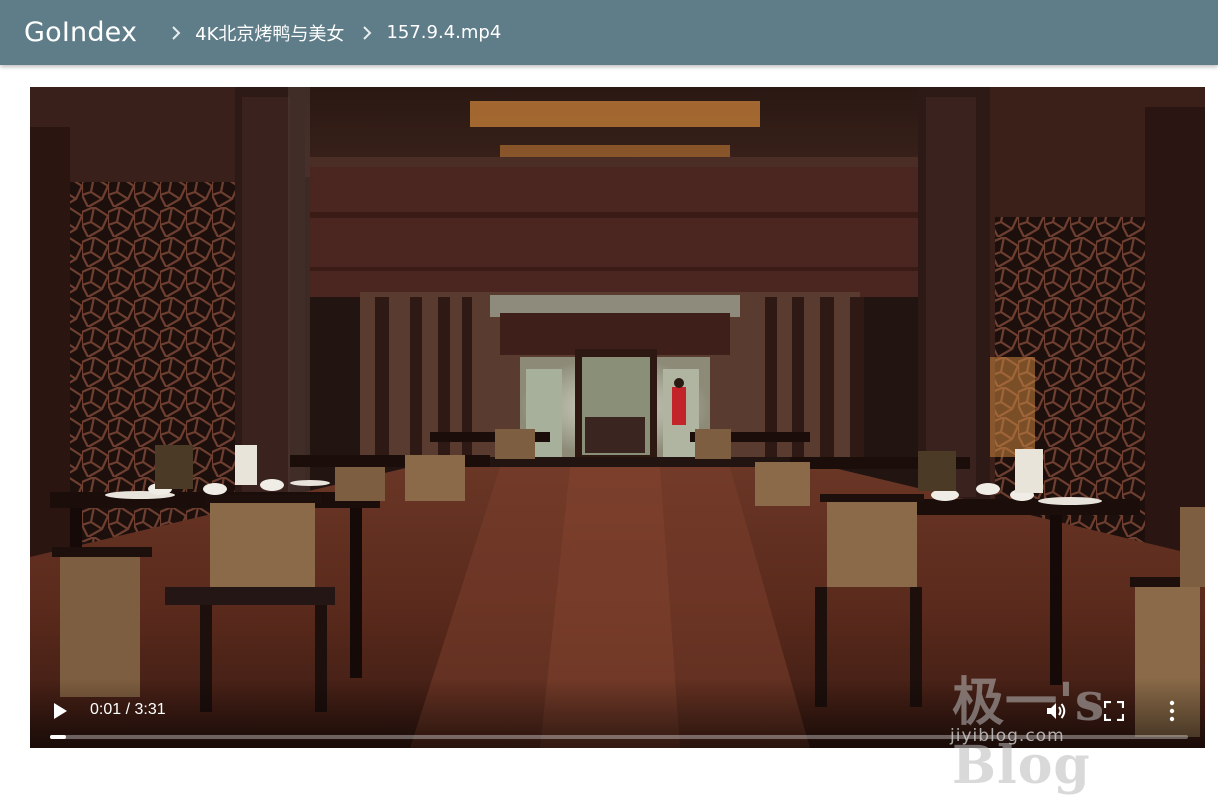 This screenshot has height=796, width=1218. I want to click on progress-fill, so click(58, 737).